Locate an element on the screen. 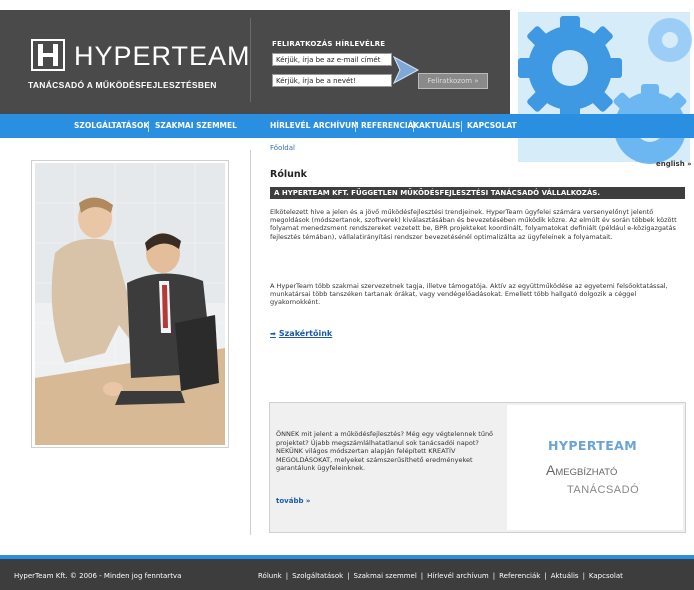  header-divider is located at coordinates (250, 60).